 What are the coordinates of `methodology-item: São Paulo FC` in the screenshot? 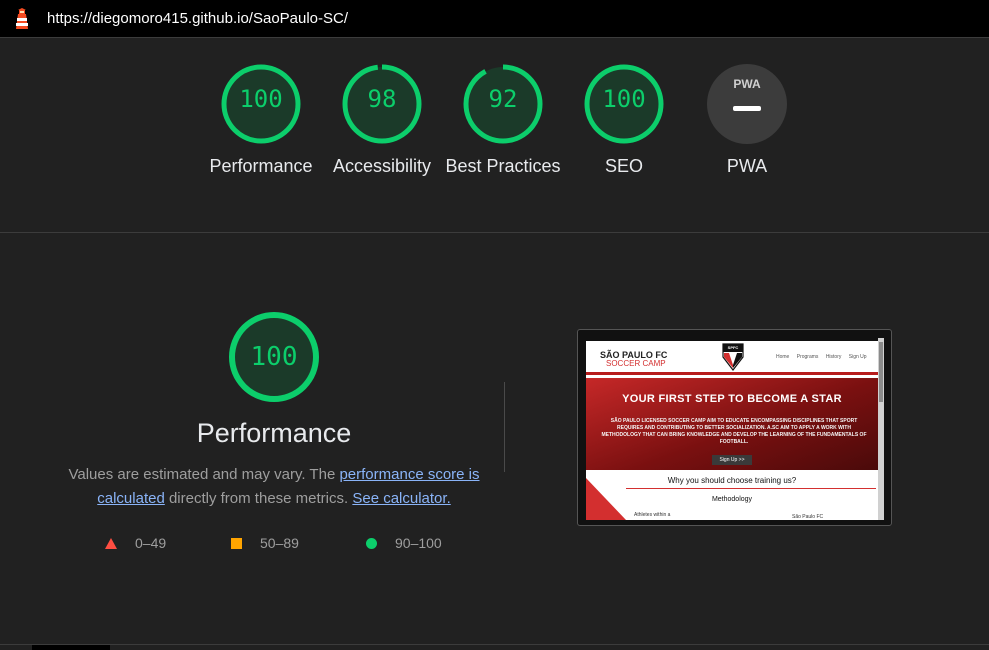 It's located at (808, 517).